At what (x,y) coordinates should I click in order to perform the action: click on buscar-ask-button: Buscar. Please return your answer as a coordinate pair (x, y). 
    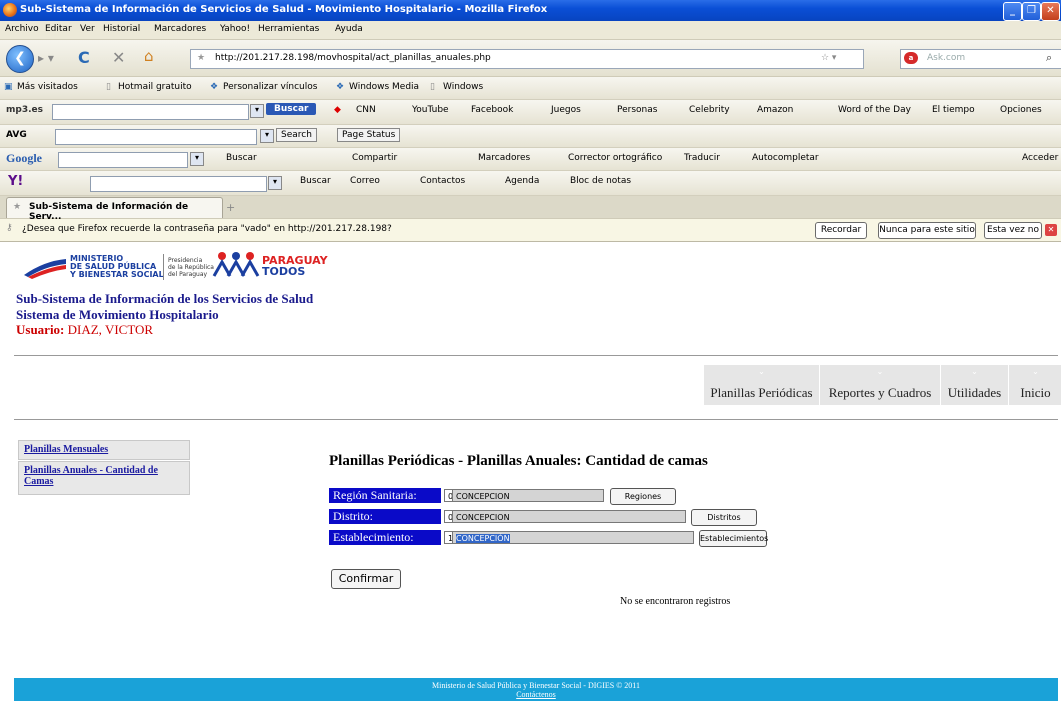
    Looking at the image, I should click on (291, 109).